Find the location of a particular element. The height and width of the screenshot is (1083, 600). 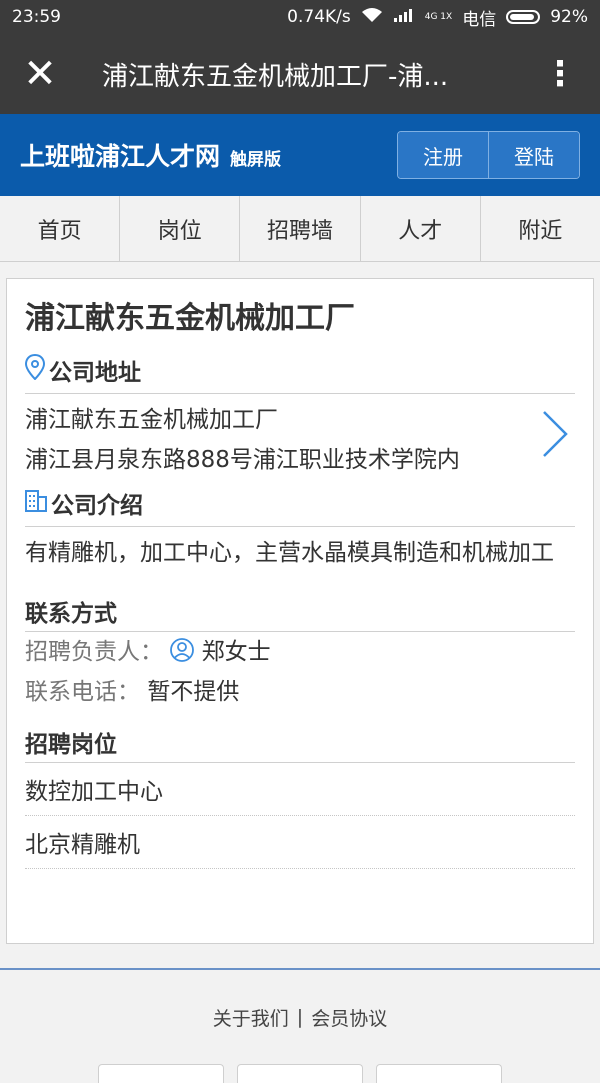

battery-percent: 92% is located at coordinates (569, 17).